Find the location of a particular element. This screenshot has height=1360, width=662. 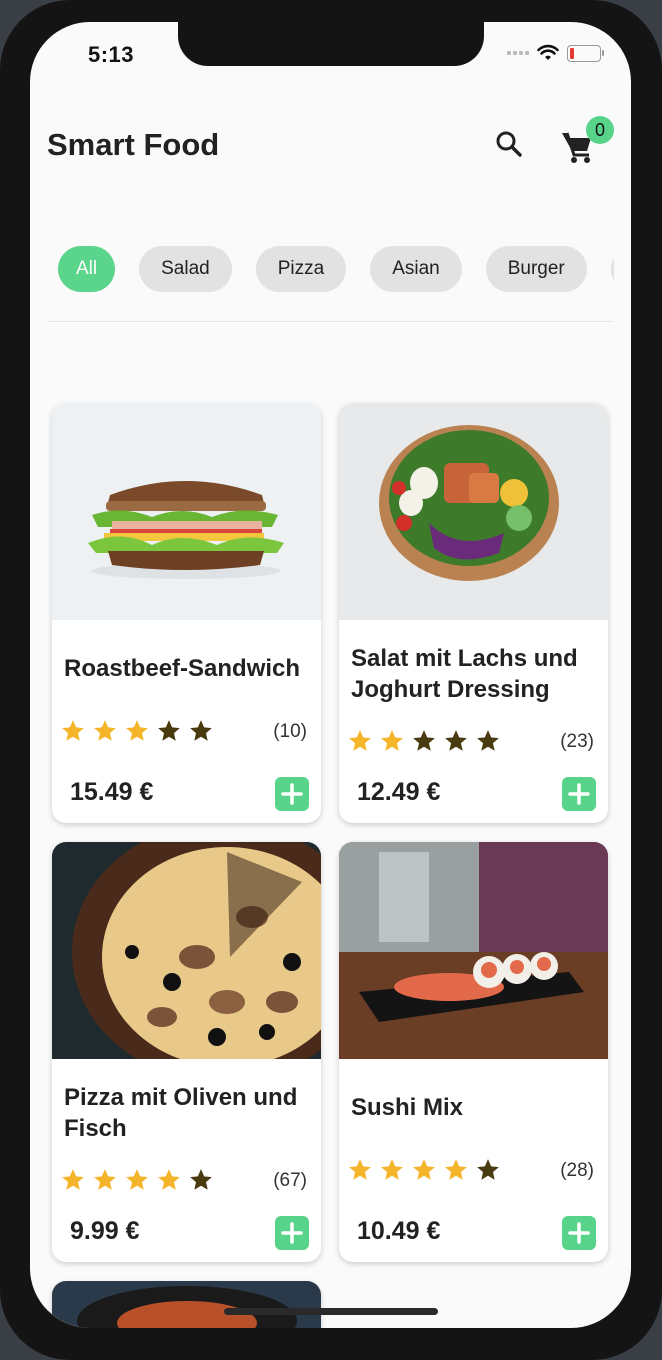

product-card: Roastbeef-Sandwich (10) 15.49 € is located at coordinates (186, 613).